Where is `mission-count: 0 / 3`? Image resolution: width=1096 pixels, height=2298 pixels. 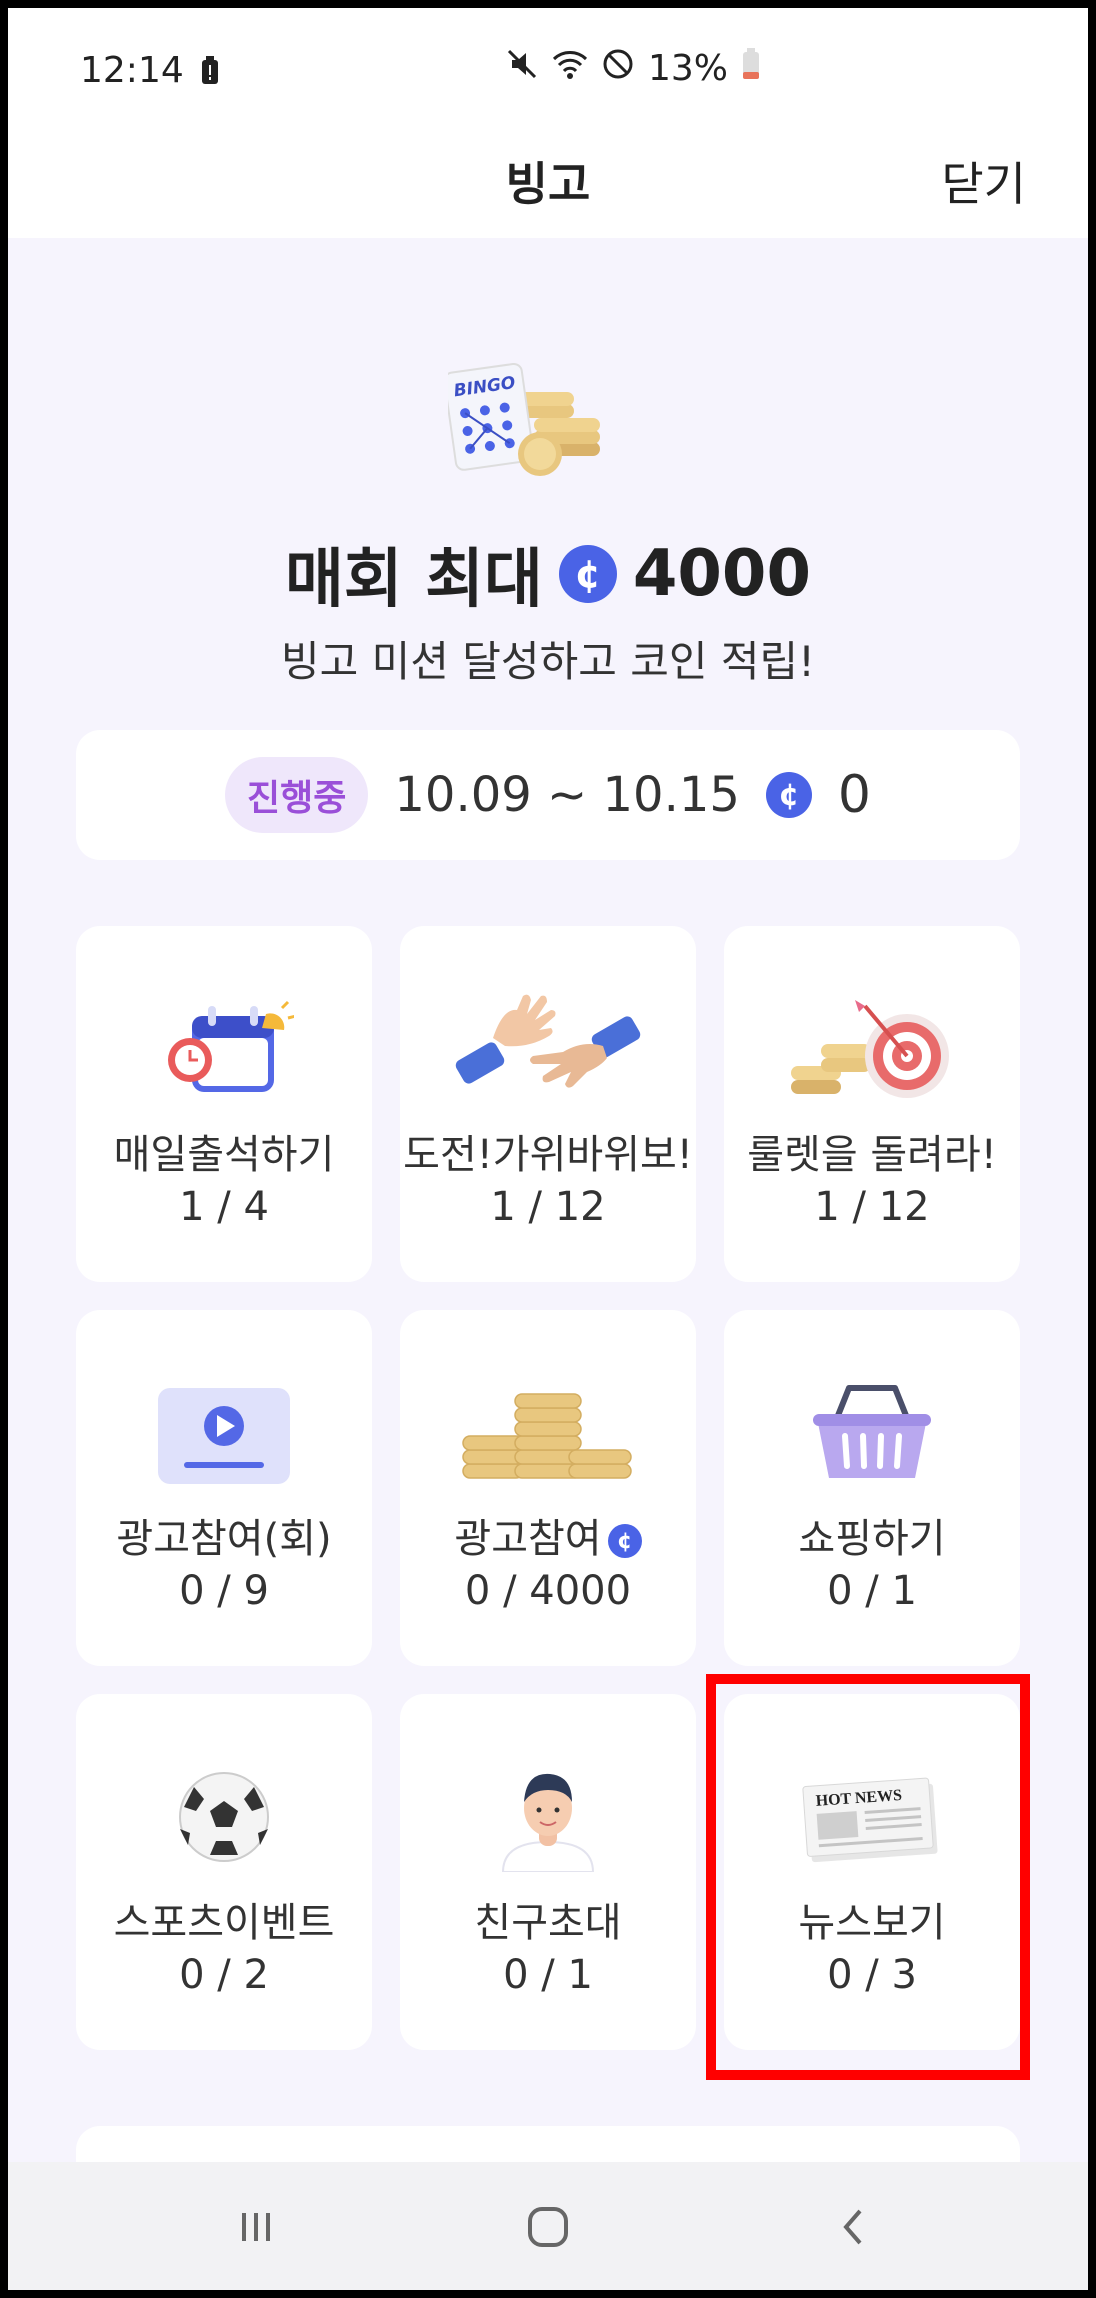
mission-count: 0 / 3 is located at coordinates (872, 1975).